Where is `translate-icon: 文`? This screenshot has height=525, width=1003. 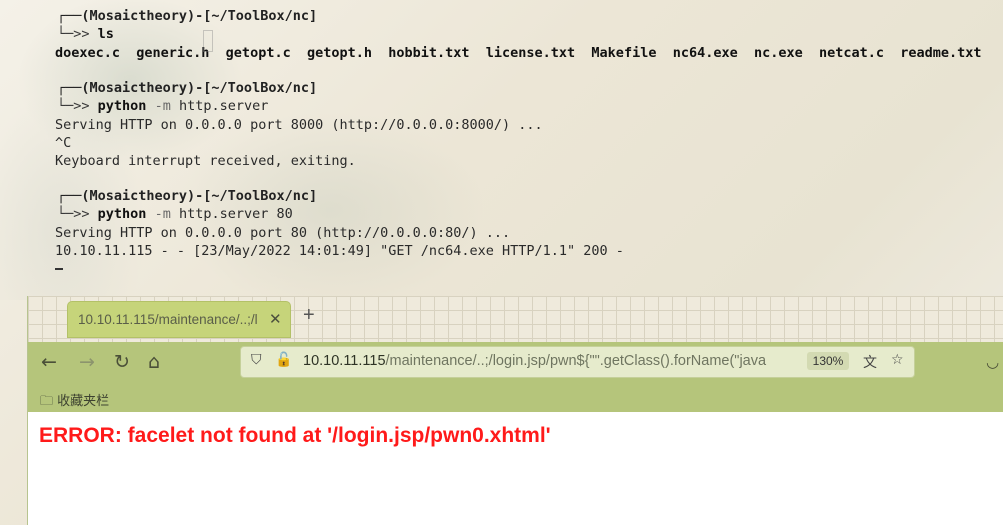
translate-icon: 文 is located at coordinates (870, 362).